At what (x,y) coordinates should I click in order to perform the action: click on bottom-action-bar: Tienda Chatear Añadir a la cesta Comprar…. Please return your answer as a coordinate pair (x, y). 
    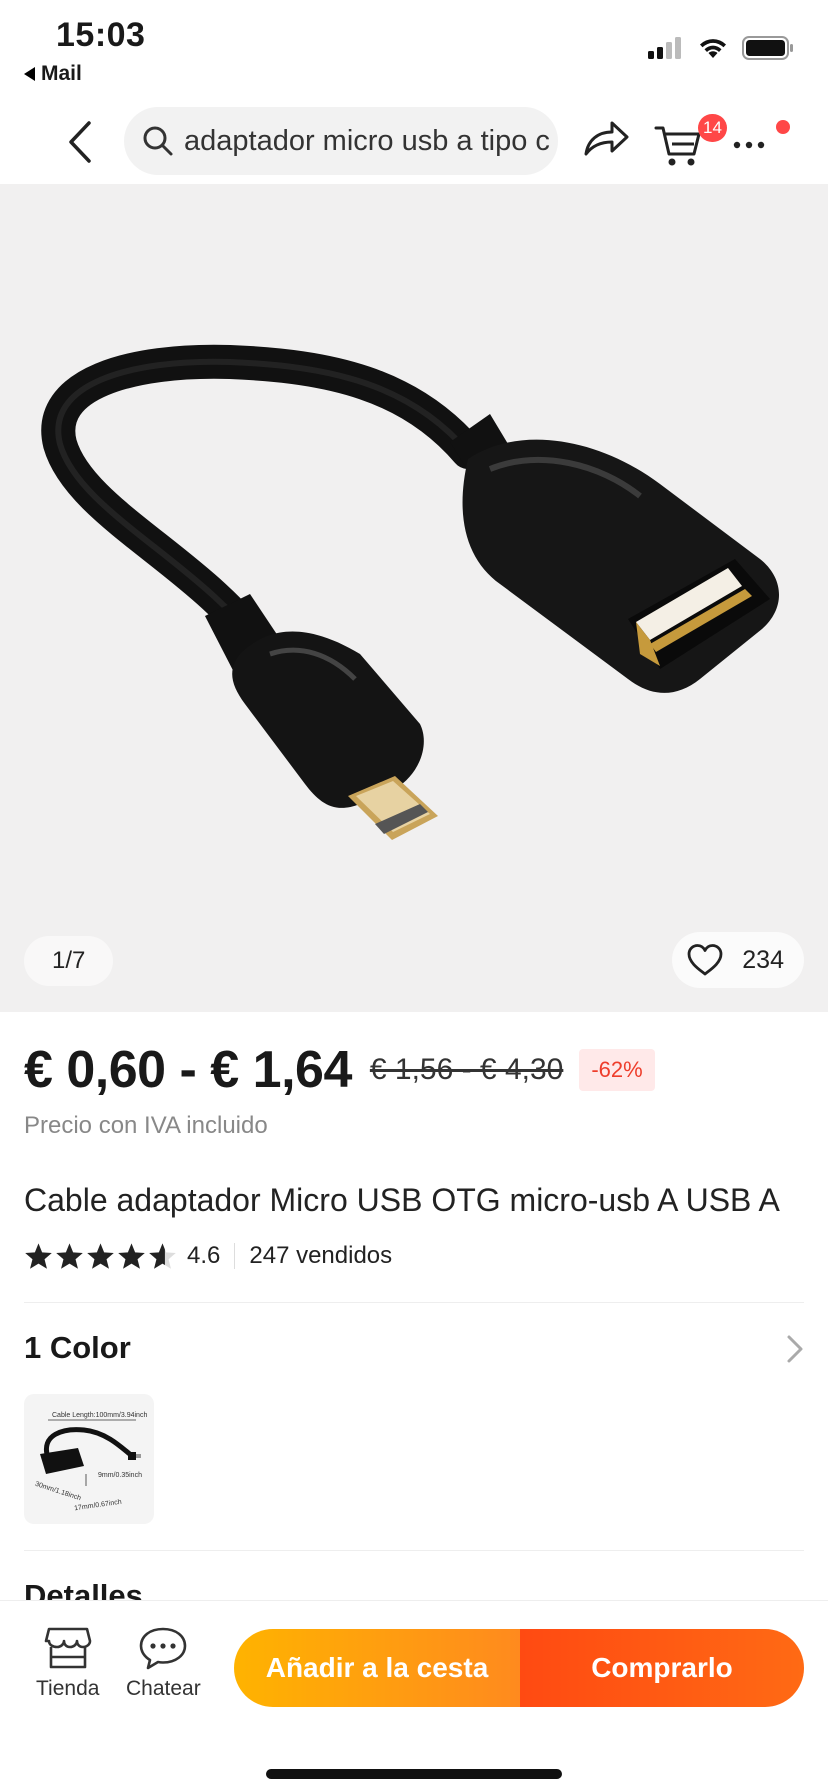
    Looking at the image, I should click on (414, 1696).